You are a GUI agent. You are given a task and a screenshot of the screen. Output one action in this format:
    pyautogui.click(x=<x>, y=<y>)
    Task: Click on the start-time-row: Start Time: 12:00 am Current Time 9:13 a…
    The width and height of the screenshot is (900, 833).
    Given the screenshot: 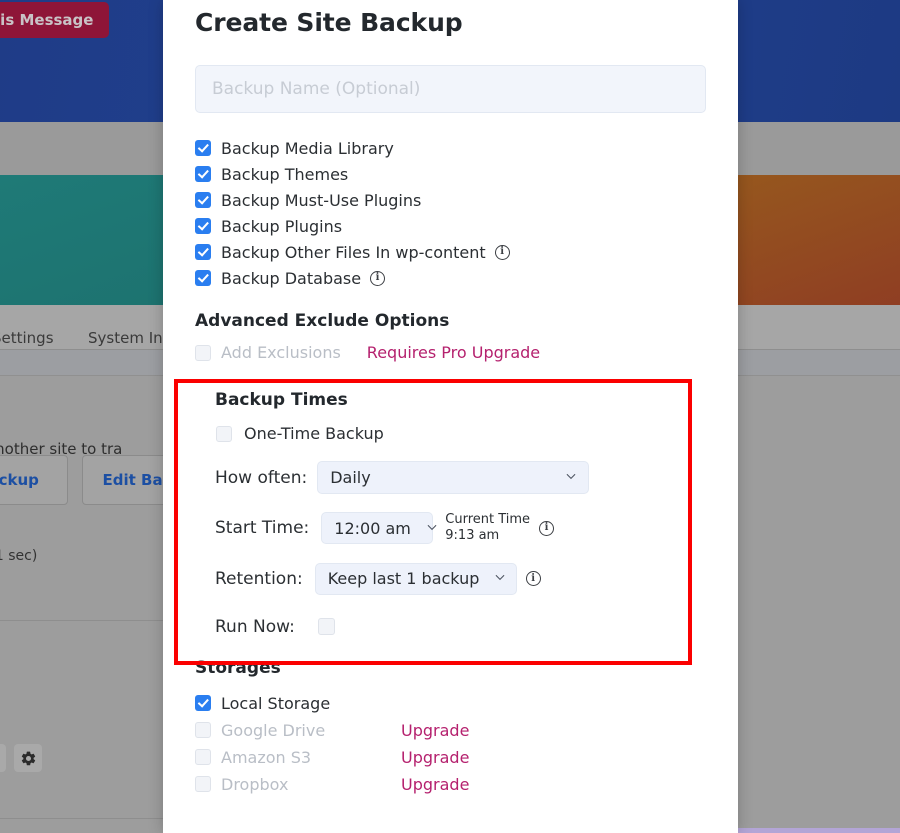 What is the action you would take?
    pyautogui.click(x=460, y=528)
    